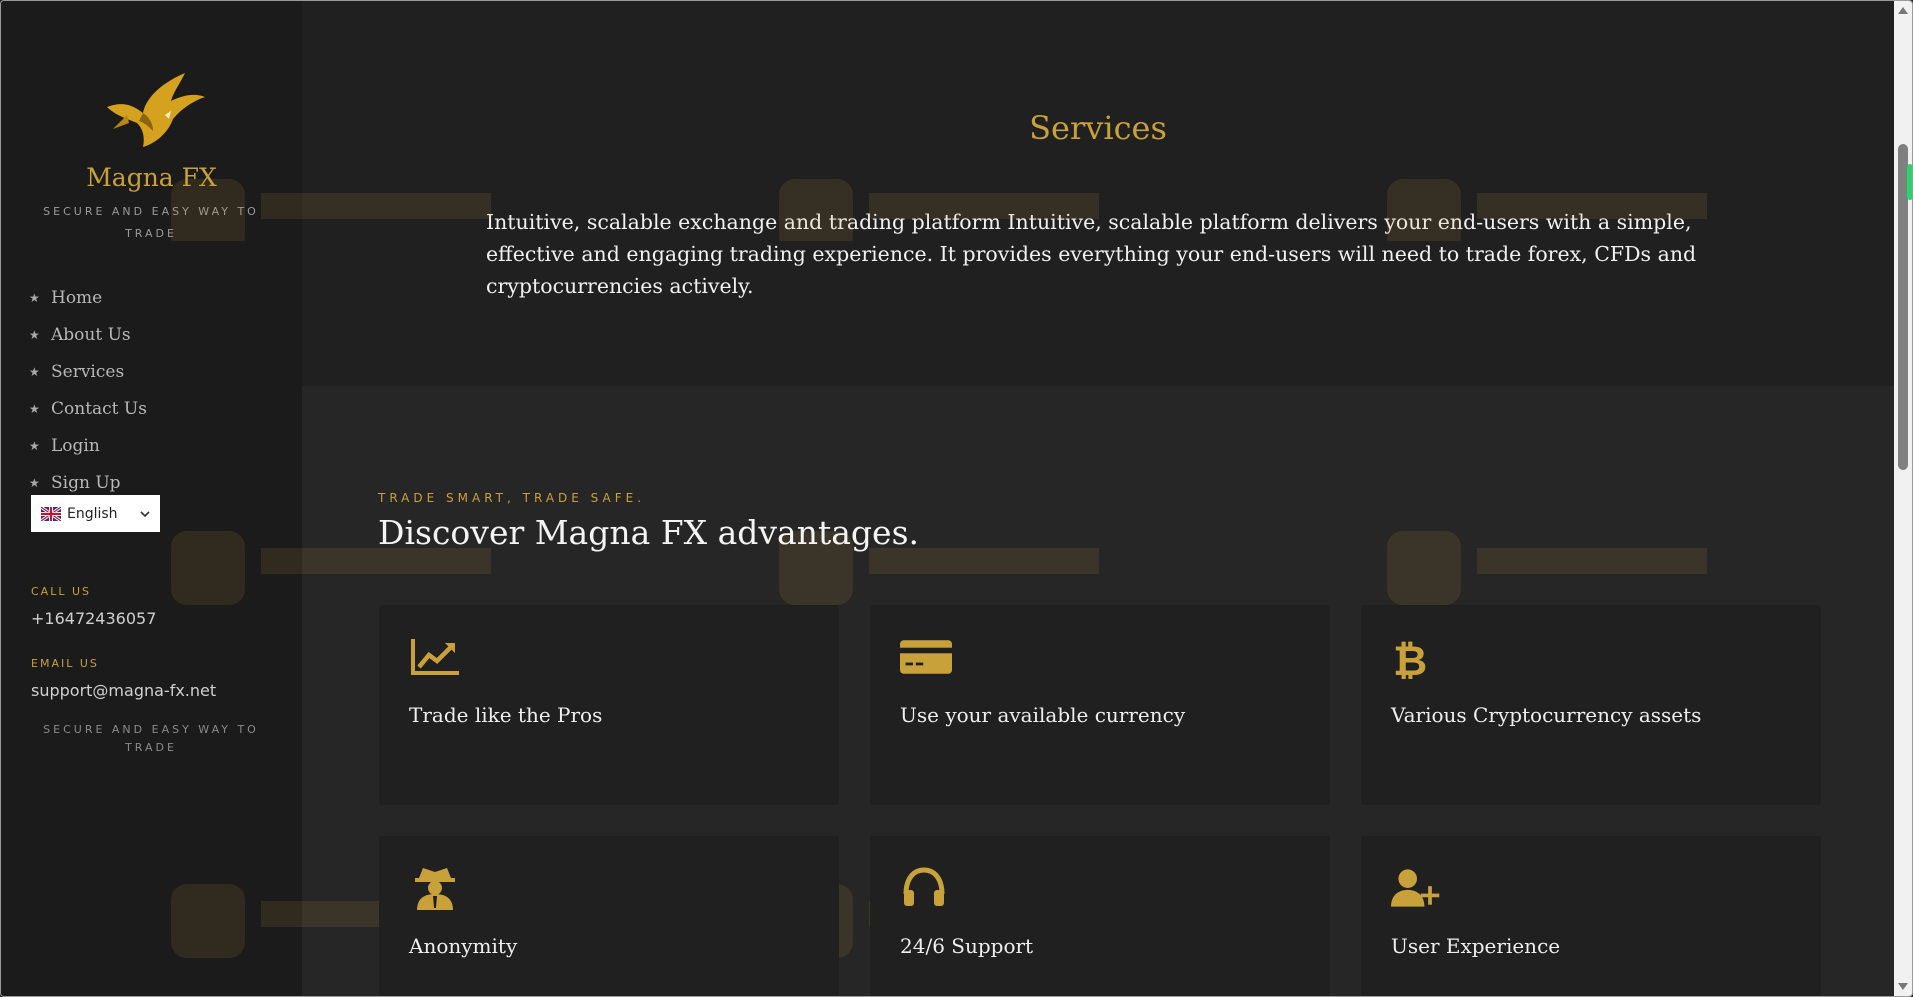 The height and width of the screenshot is (997, 1913). I want to click on bitcoin-icon: ₿, so click(1410, 657).